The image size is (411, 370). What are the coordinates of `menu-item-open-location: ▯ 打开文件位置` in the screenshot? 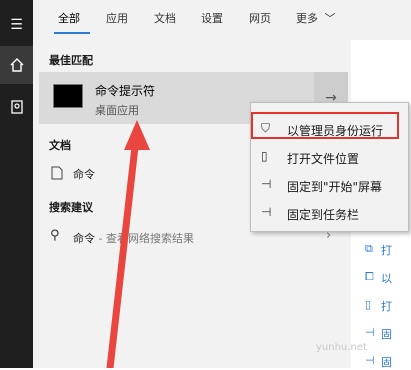 It's located at (329, 157).